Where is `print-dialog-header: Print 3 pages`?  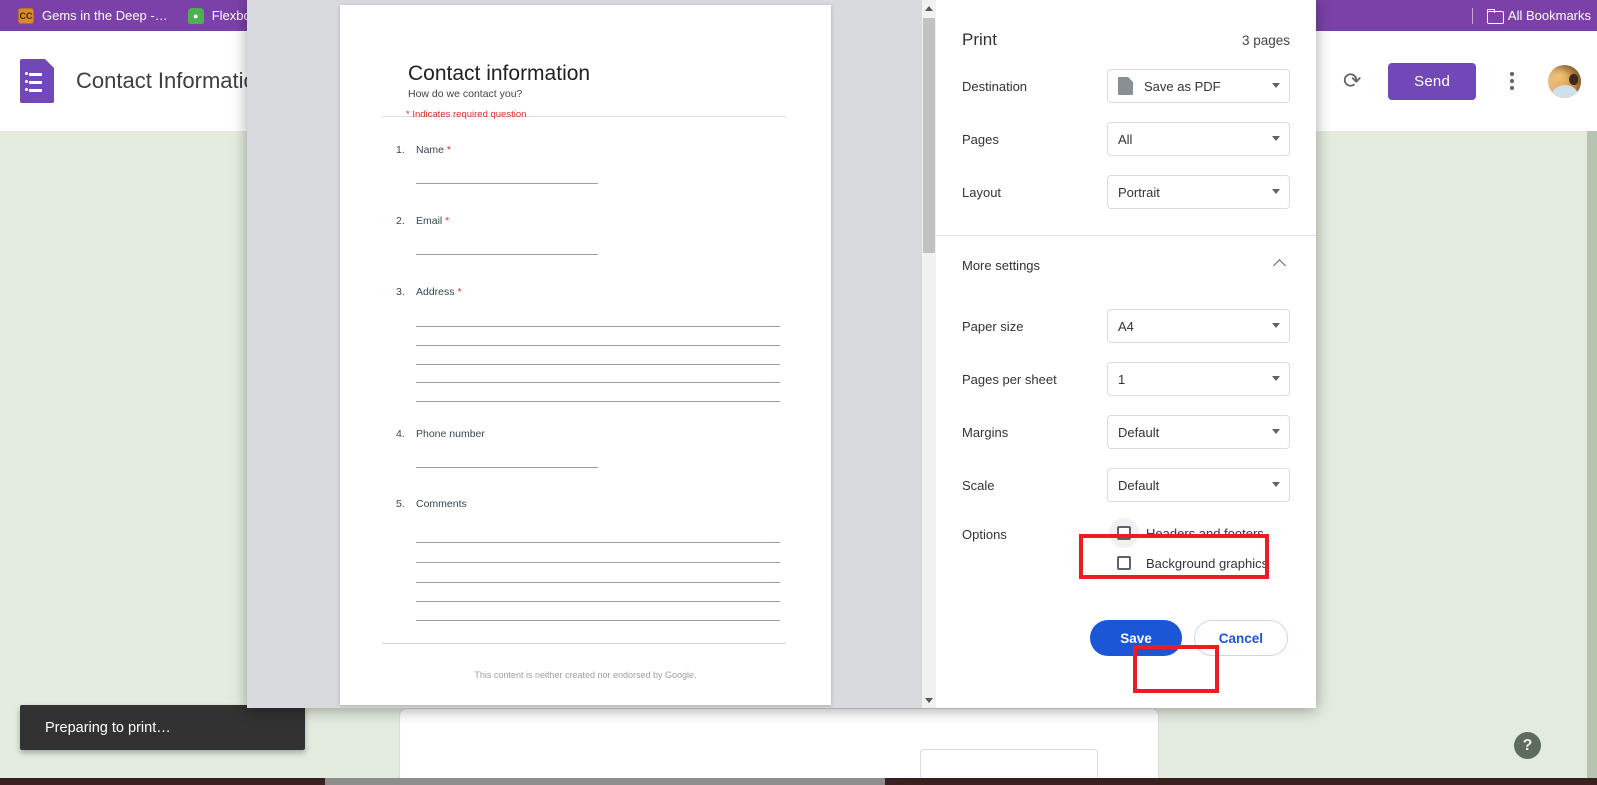 print-dialog-header: Print 3 pages is located at coordinates (1126, 25).